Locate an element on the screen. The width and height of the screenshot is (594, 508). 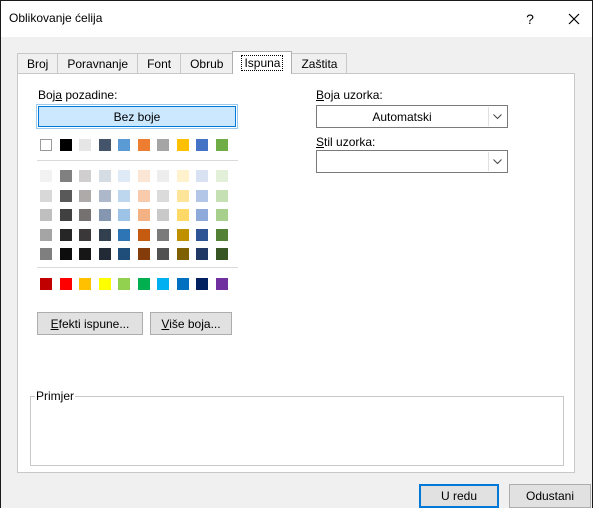
ok-button: U redu is located at coordinates (459, 496).